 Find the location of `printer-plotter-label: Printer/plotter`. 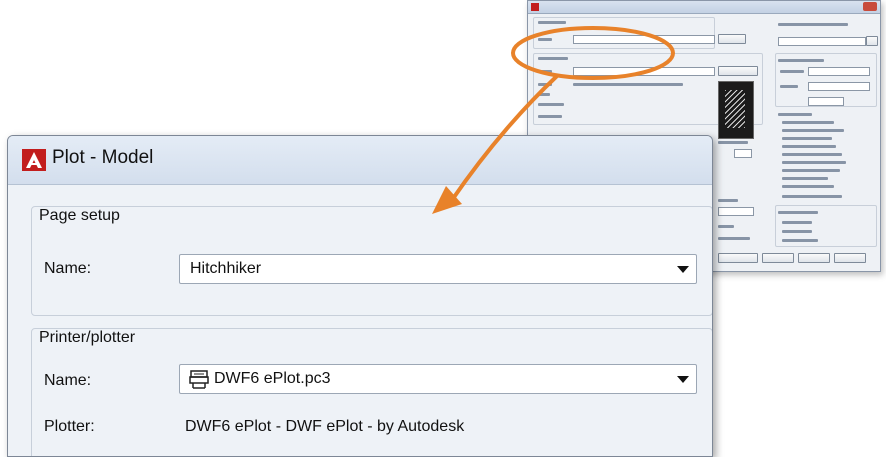

printer-plotter-label: Printer/plotter is located at coordinates (87, 337).